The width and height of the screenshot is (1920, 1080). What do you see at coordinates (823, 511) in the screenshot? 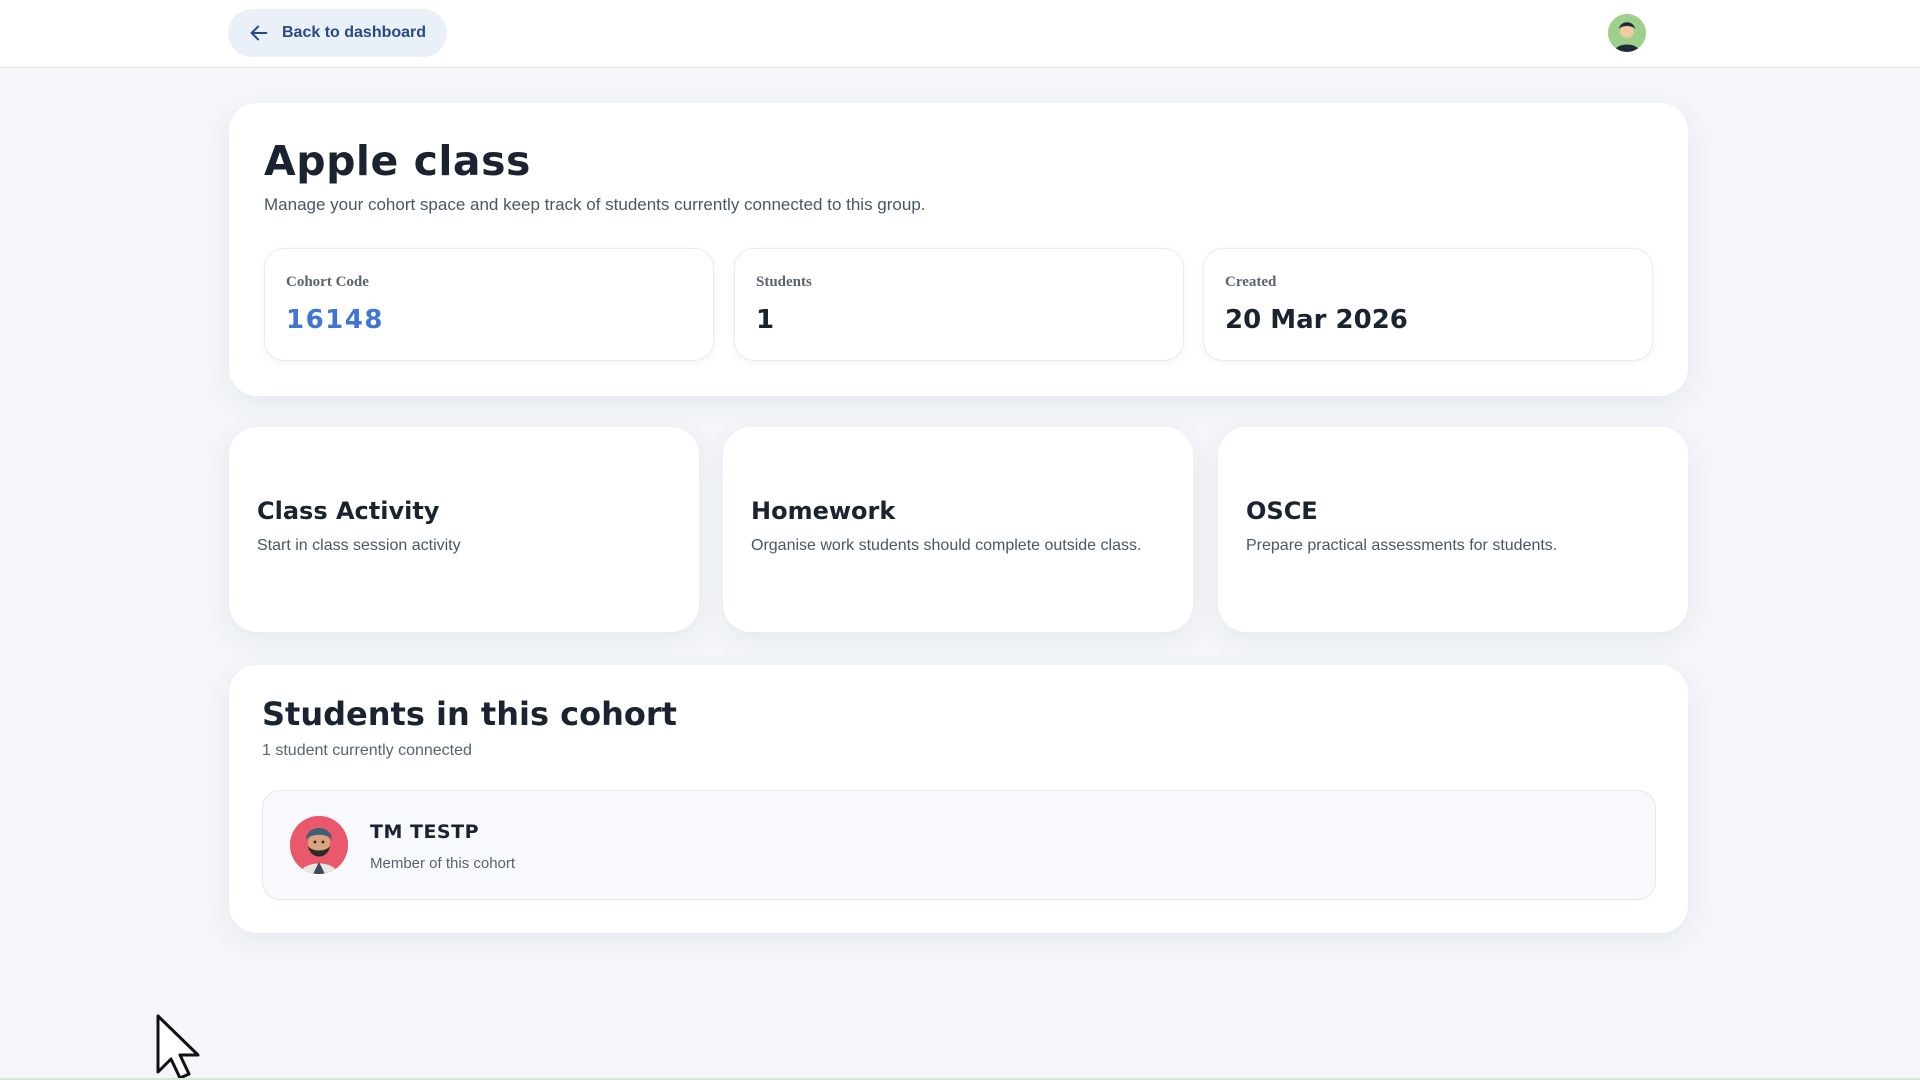
I see `feature-title: Homework` at bounding box center [823, 511].